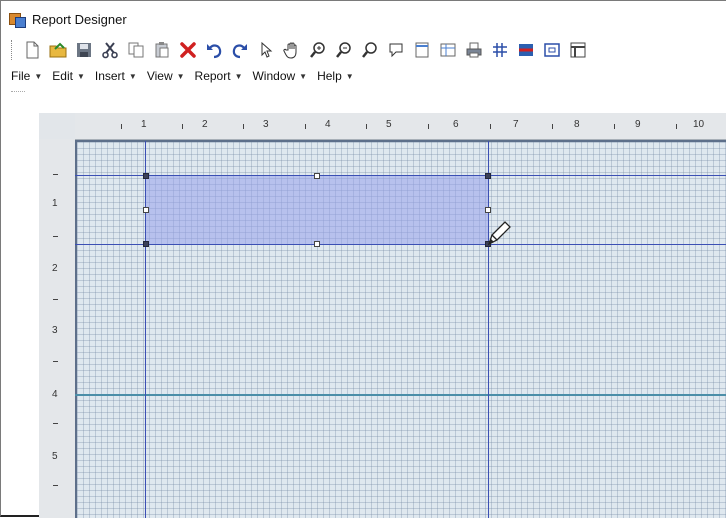 The image size is (726, 518). Describe the element at coordinates (219, 76) in the screenshot. I see `menu-report: Report ▼` at that location.